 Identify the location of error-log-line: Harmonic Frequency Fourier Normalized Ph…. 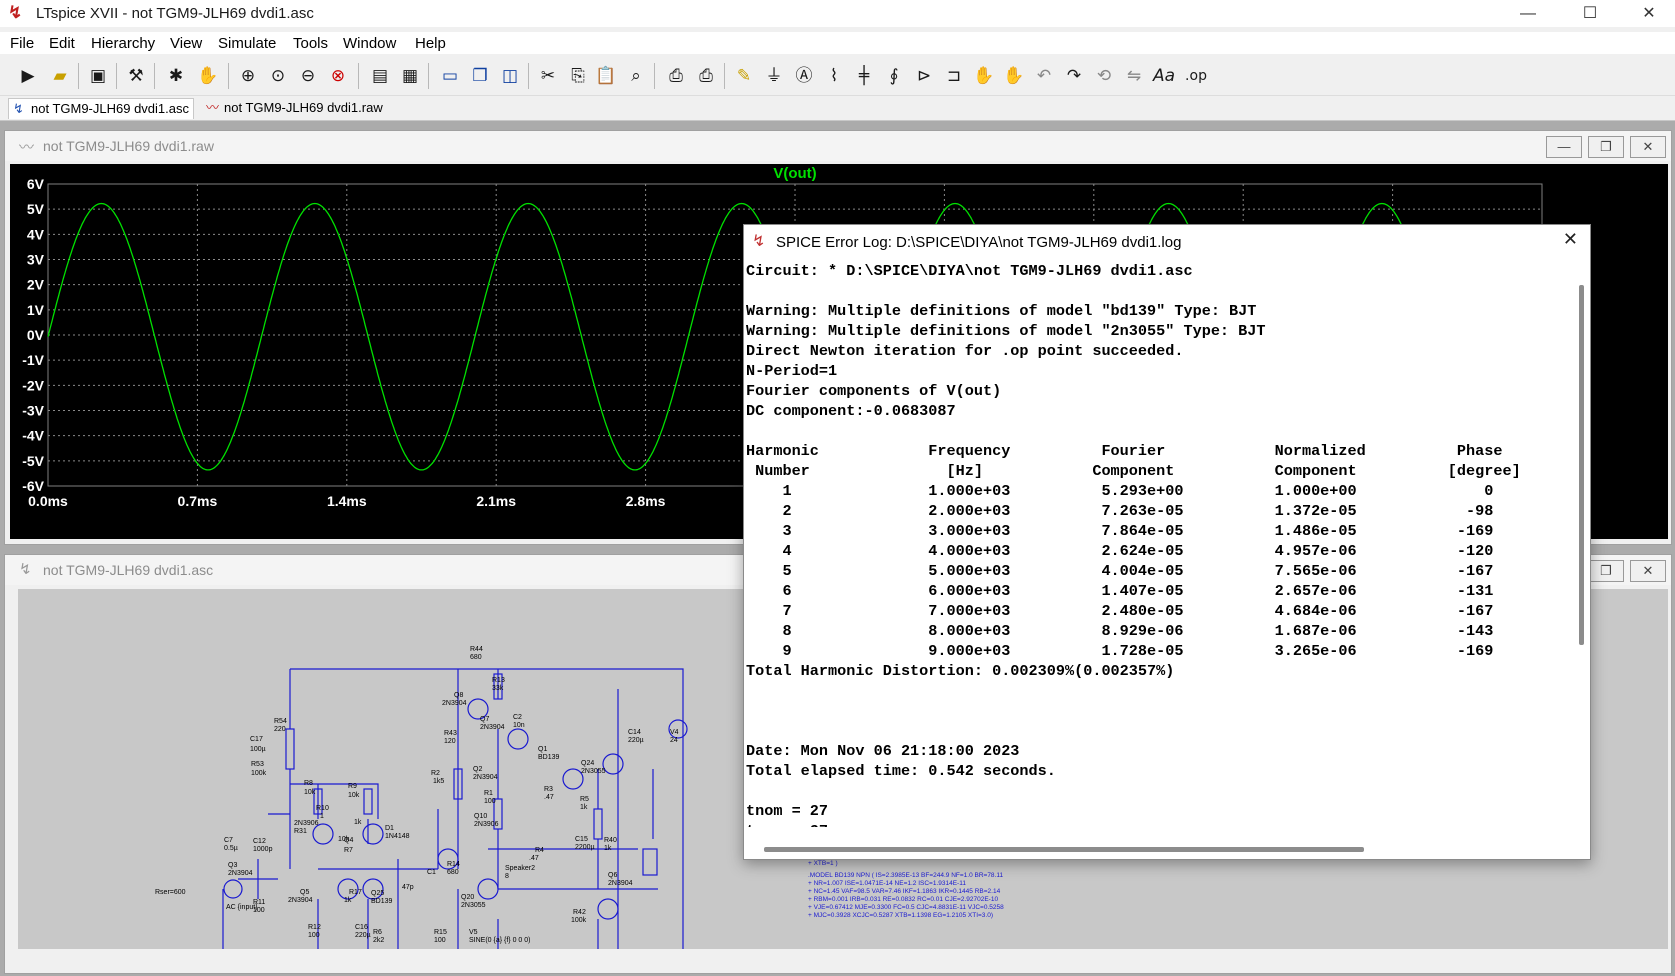
(1124, 451).